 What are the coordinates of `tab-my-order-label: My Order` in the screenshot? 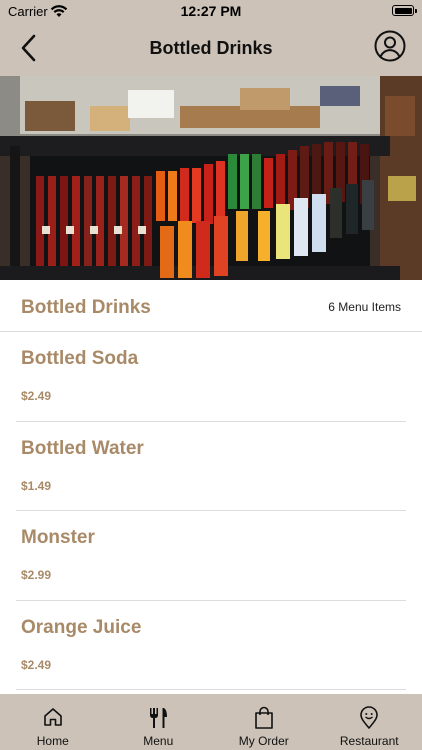 It's located at (263, 741).